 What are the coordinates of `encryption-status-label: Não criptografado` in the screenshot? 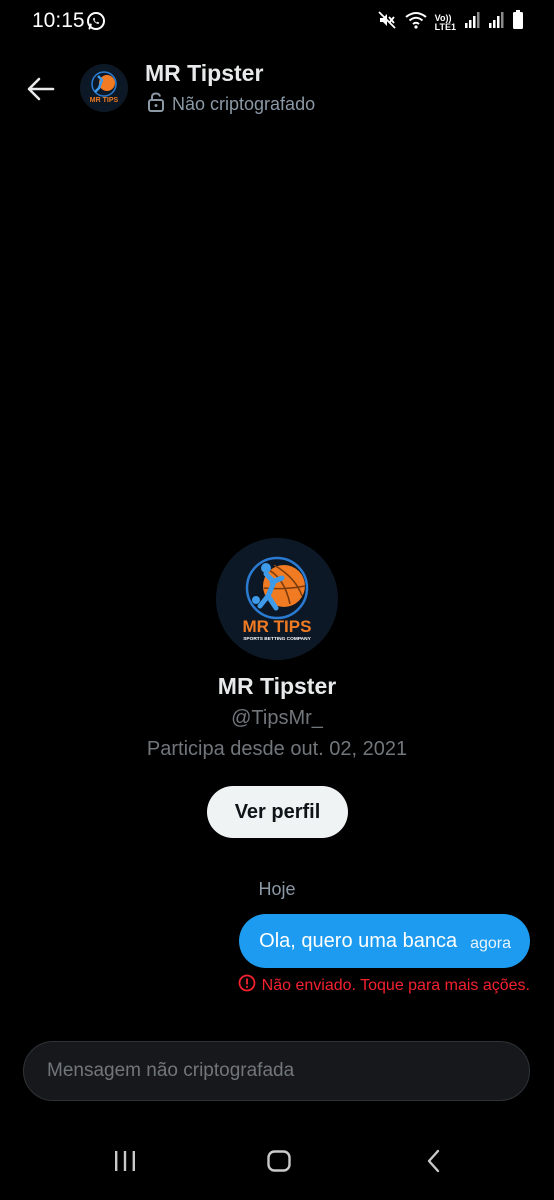 It's located at (244, 104).